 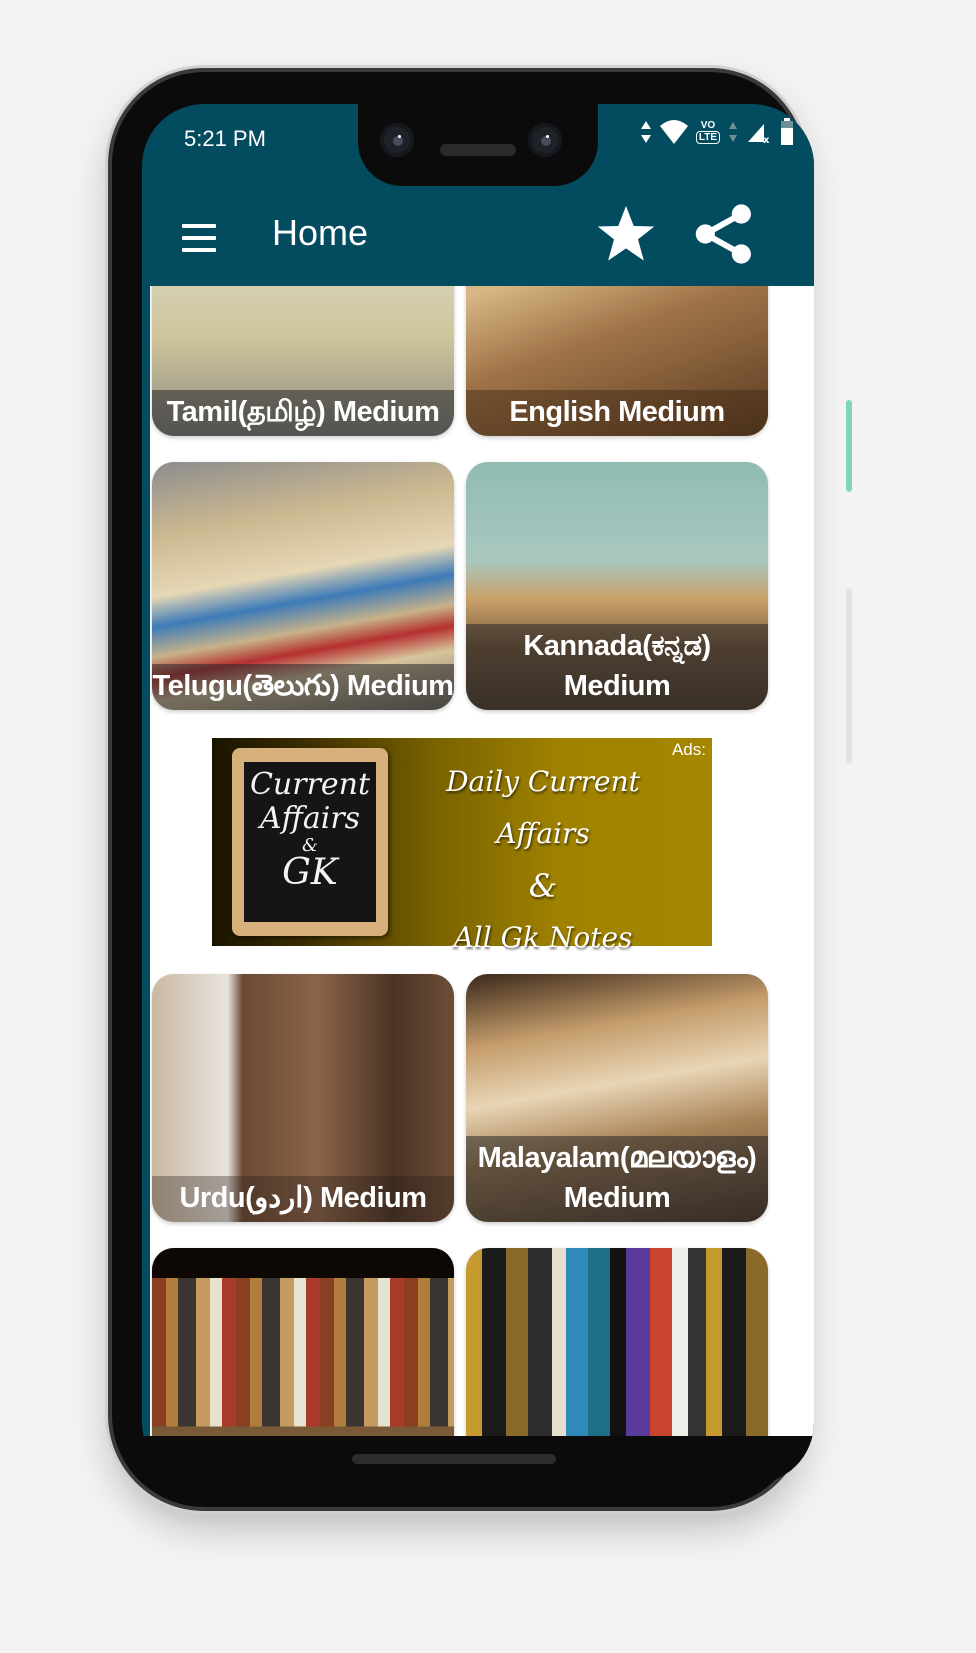 I want to click on share-icon, so click(x=723, y=234).